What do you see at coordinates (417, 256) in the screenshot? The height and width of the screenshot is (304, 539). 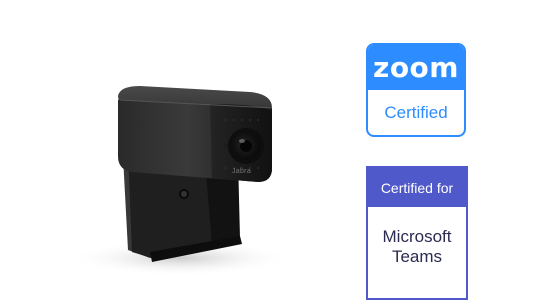 I see `teams-line-teams: Teams` at bounding box center [417, 256].